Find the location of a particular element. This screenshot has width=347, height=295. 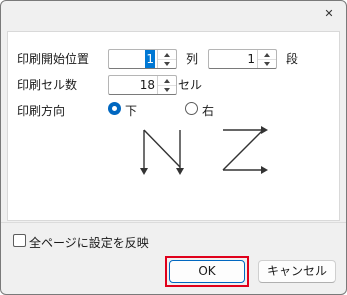

column-spinbox: 1 is located at coordinates (142, 59).